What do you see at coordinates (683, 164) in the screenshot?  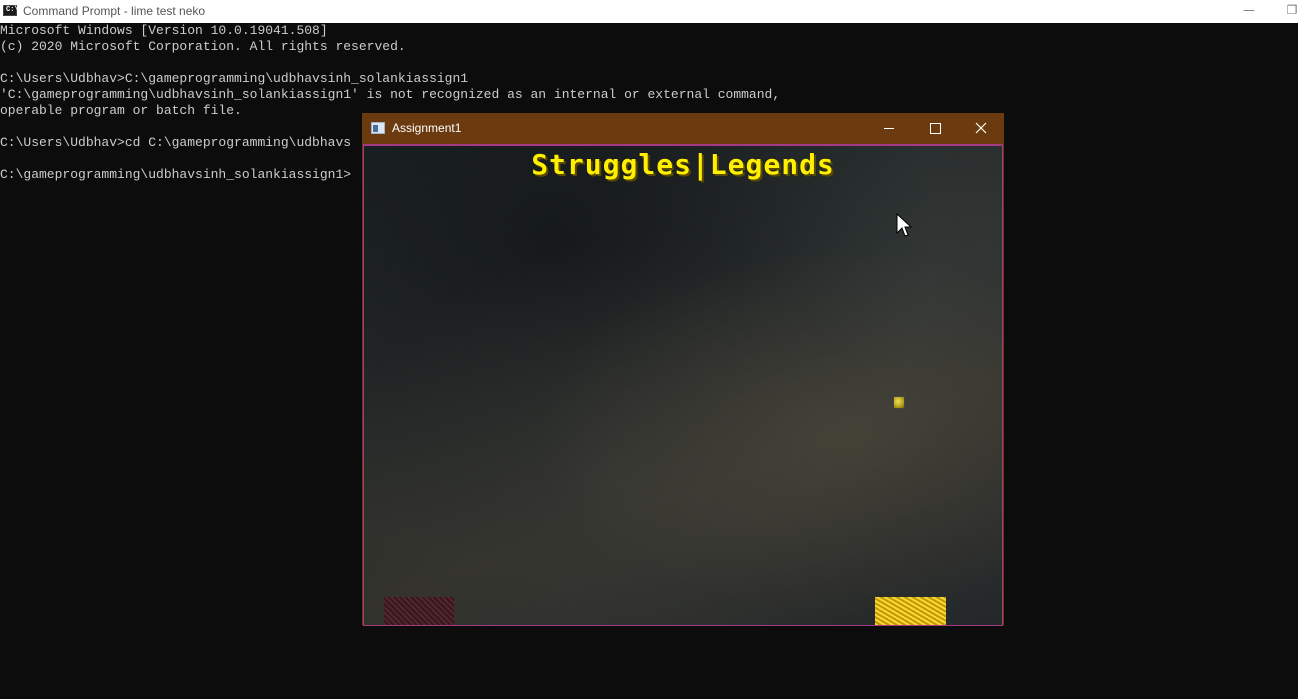 I see `game-banner-title: Struggles|Legends` at bounding box center [683, 164].